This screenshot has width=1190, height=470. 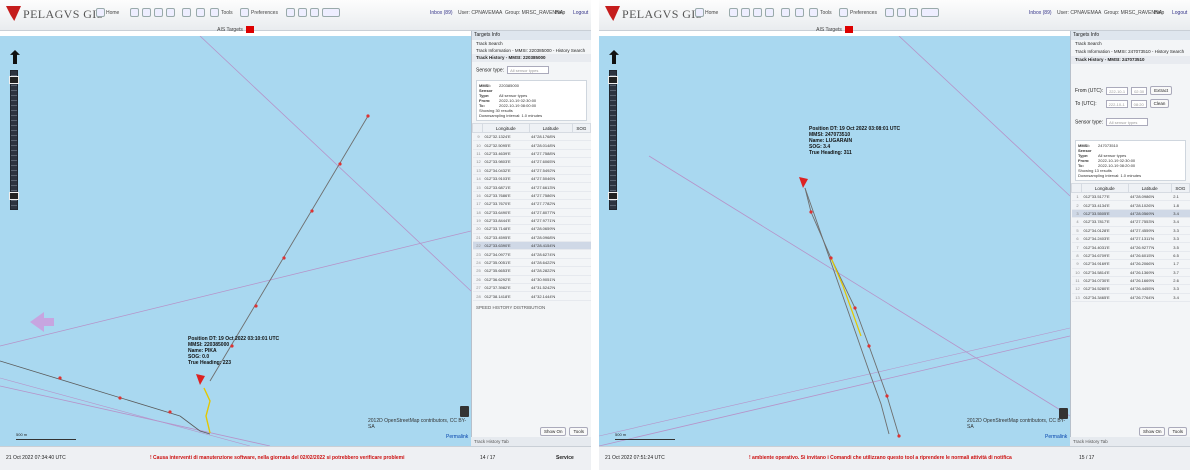 I want to click on table-row: 10 012°34.5814'E 44°26.1369'N 3.7, so click(x=1130, y=272).